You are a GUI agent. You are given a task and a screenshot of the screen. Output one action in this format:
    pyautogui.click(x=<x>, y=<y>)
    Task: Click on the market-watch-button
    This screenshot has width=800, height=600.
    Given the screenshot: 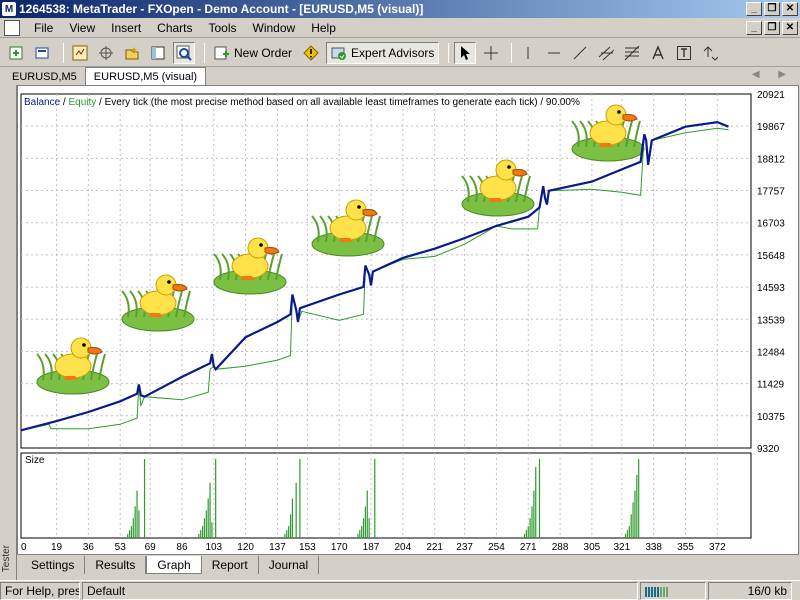 What is the action you would take?
    pyautogui.click(x=80, y=53)
    